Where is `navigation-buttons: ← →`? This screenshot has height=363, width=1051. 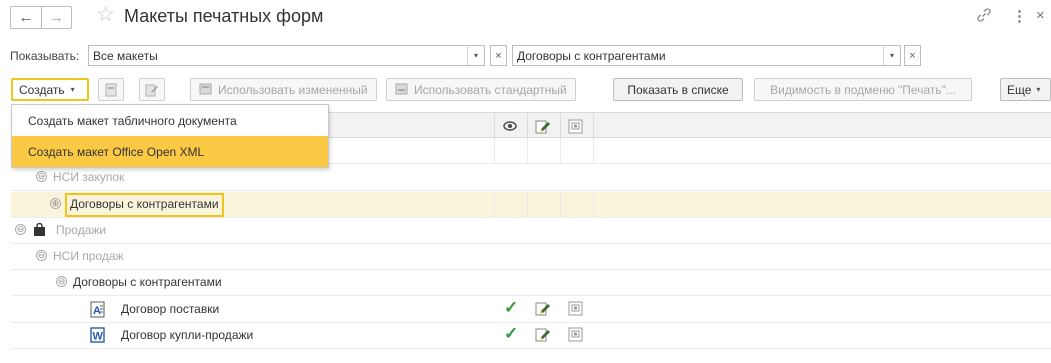 navigation-buttons: ← → is located at coordinates (41, 17).